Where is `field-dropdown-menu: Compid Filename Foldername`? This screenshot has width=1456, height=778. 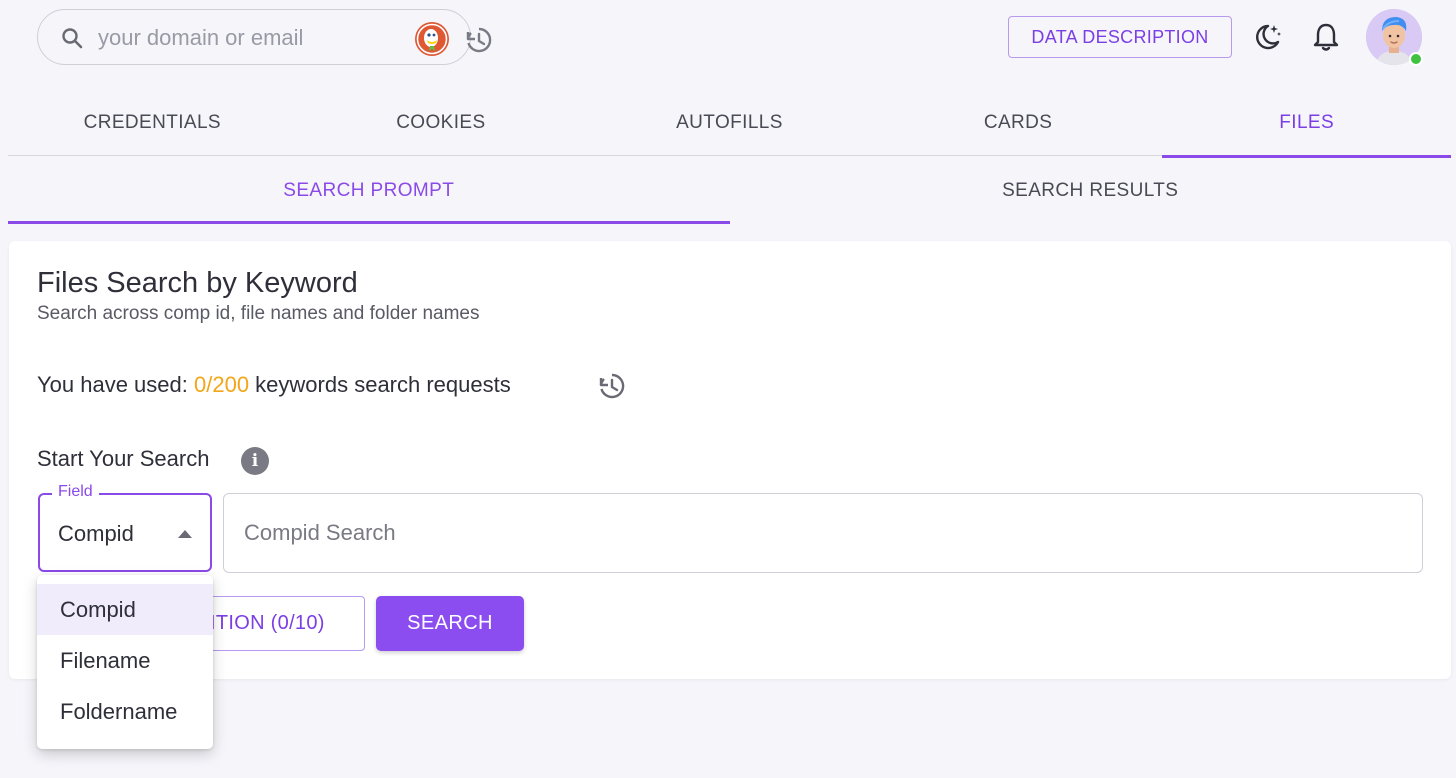 field-dropdown-menu: Compid Filename Foldername is located at coordinates (125, 662).